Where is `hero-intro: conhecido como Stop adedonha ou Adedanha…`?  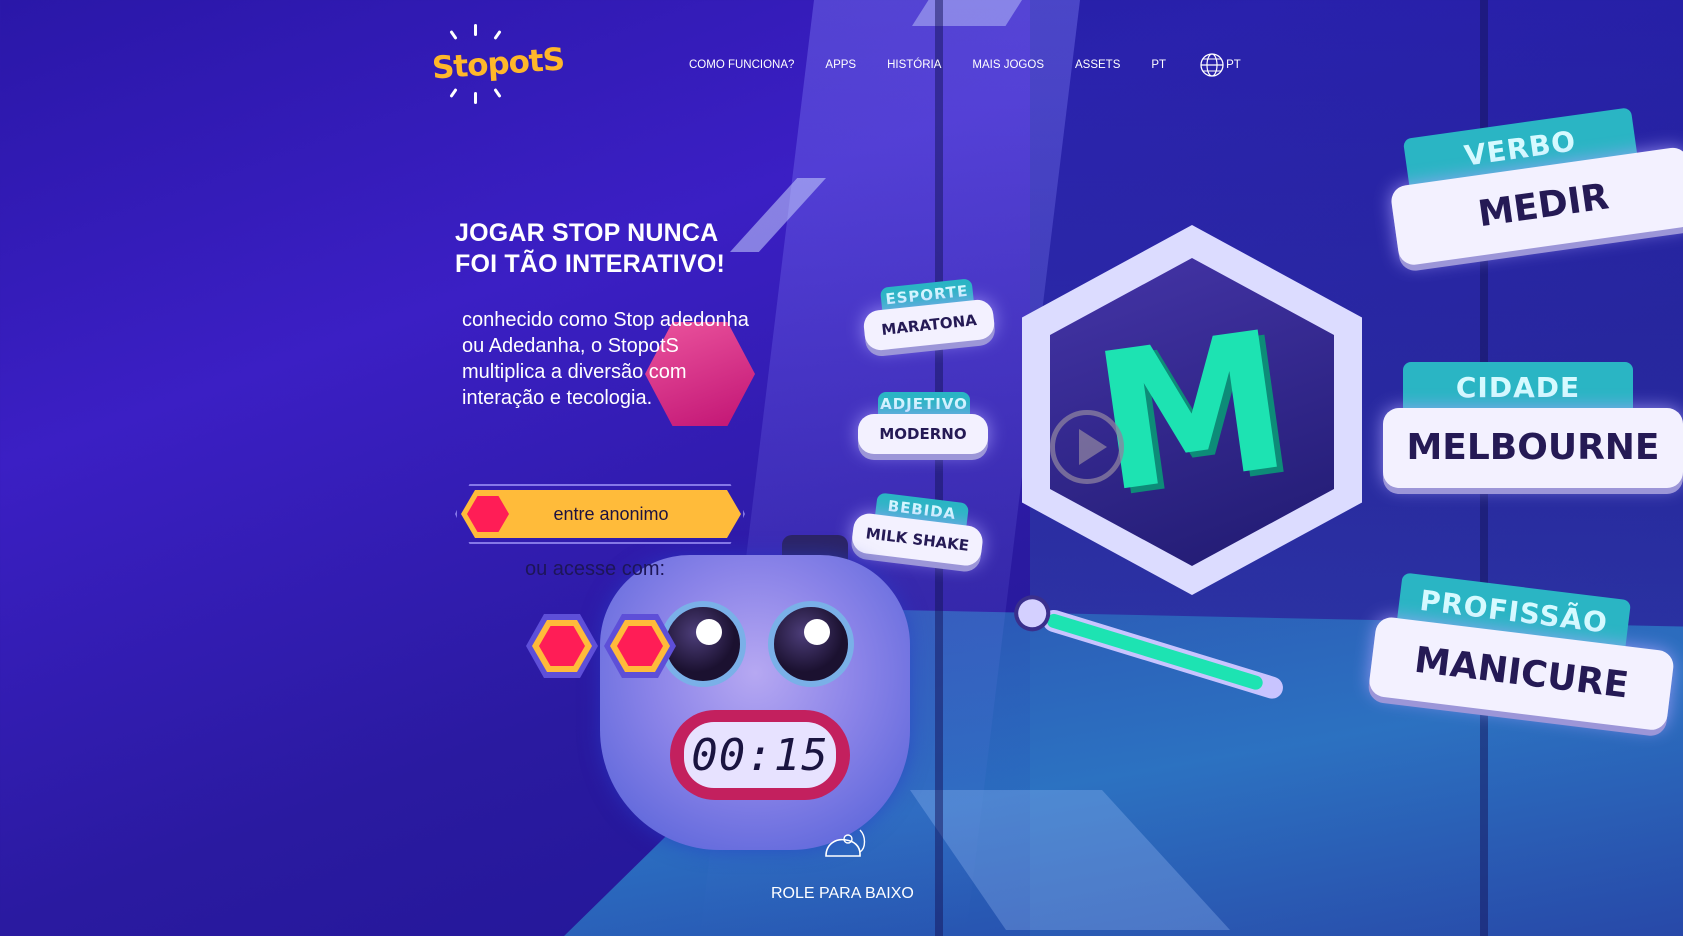 hero-intro: conhecido como Stop adedonha ou Adedanha… is located at coordinates (605, 359).